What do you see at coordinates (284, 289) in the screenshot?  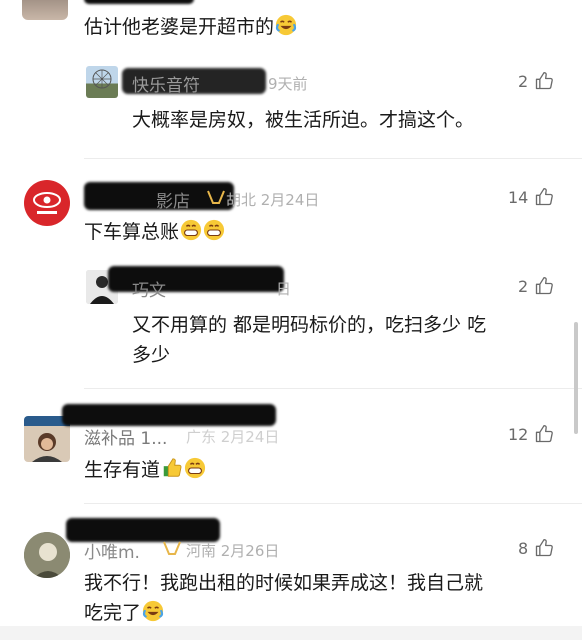 I see `comment-meta: 日` at bounding box center [284, 289].